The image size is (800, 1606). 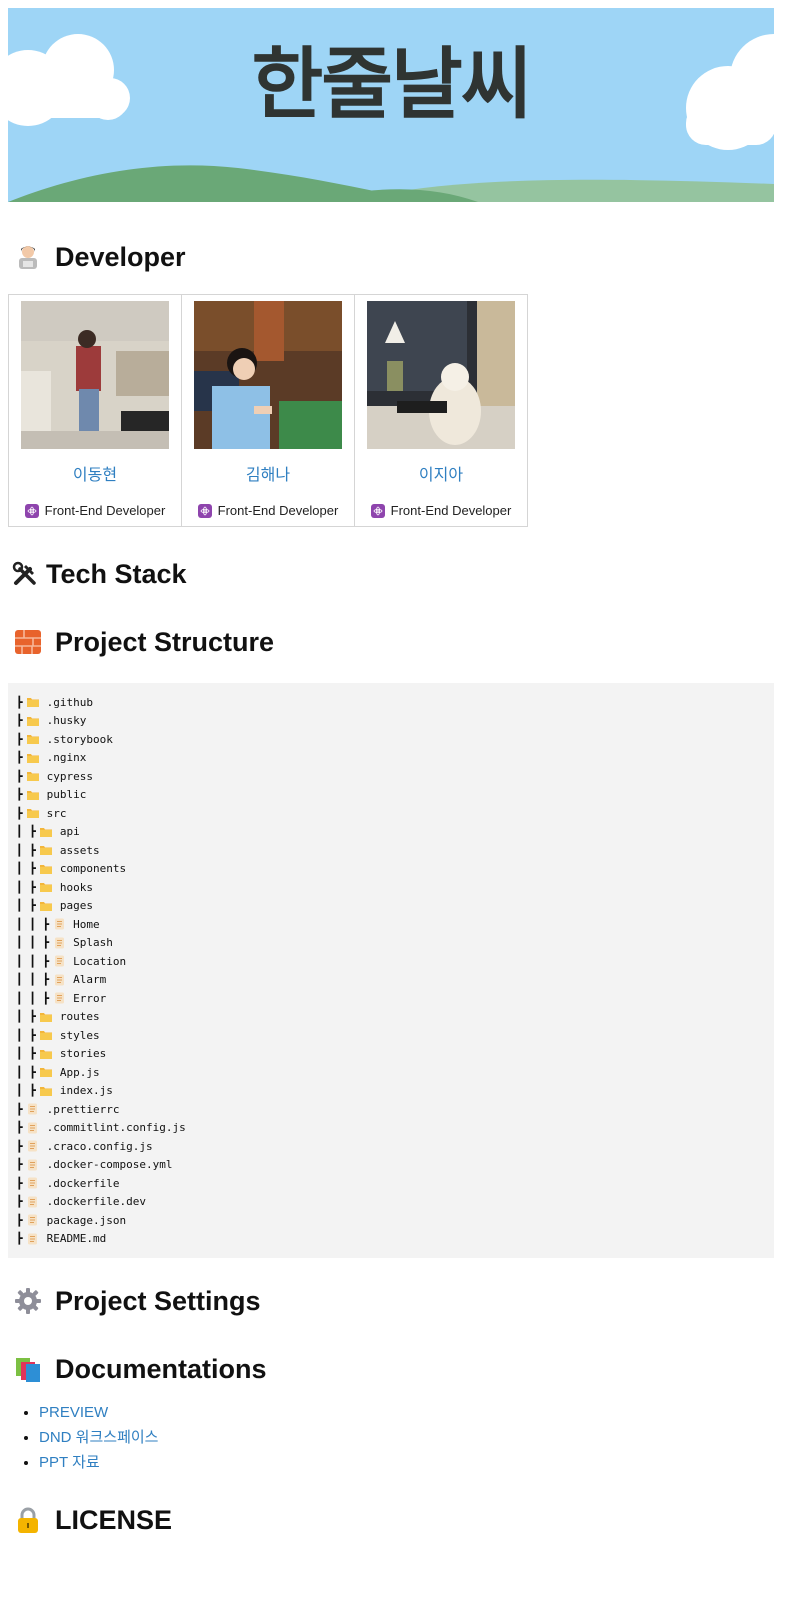 I want to click on tree-item-name: assets, so click(x=79, y=850).